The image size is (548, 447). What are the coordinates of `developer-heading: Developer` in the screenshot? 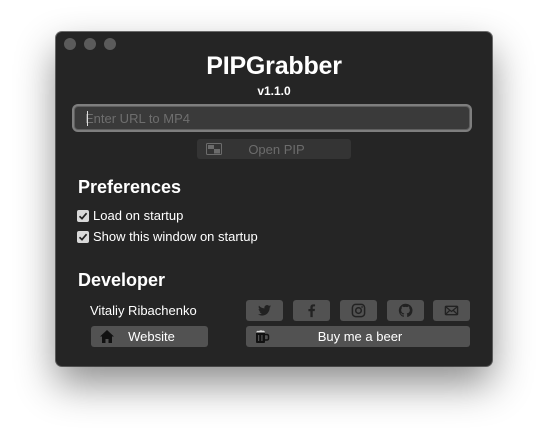 It's located at (122, 280).